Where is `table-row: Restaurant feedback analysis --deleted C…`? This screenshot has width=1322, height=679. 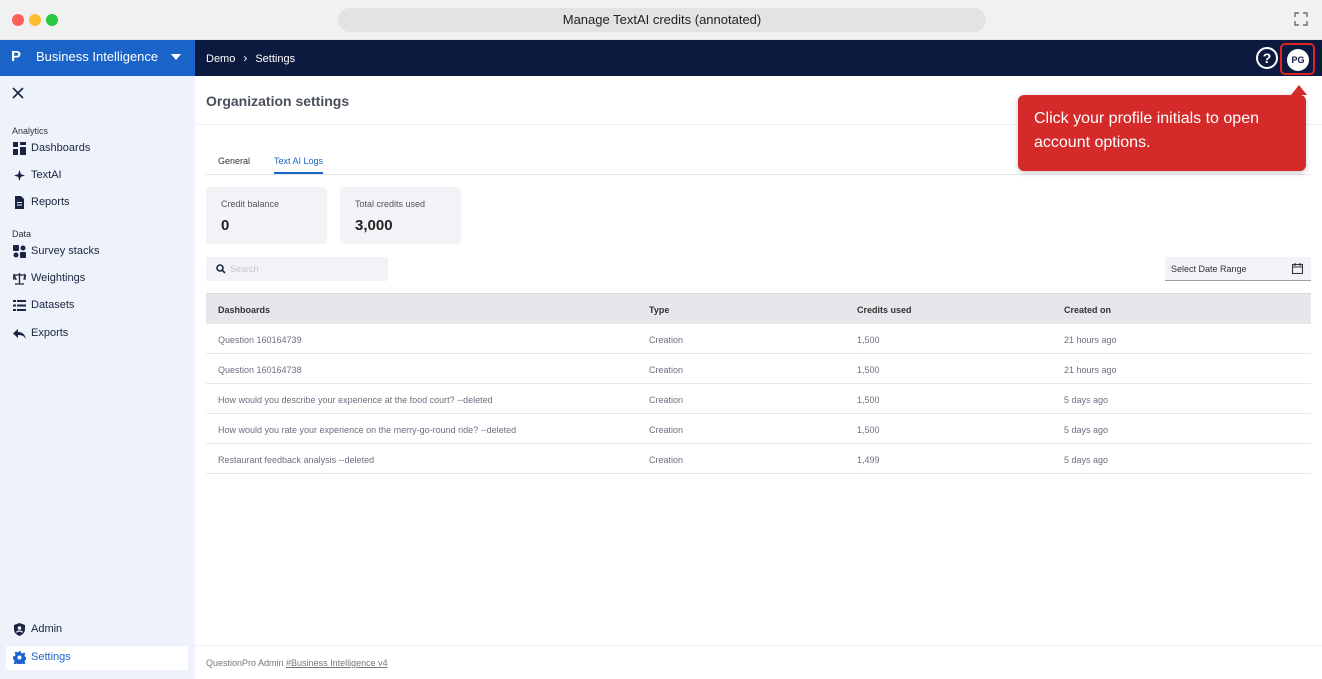 table-row: Restaurant feedback analysis --deleted C… is located at coordinates (758, 459).